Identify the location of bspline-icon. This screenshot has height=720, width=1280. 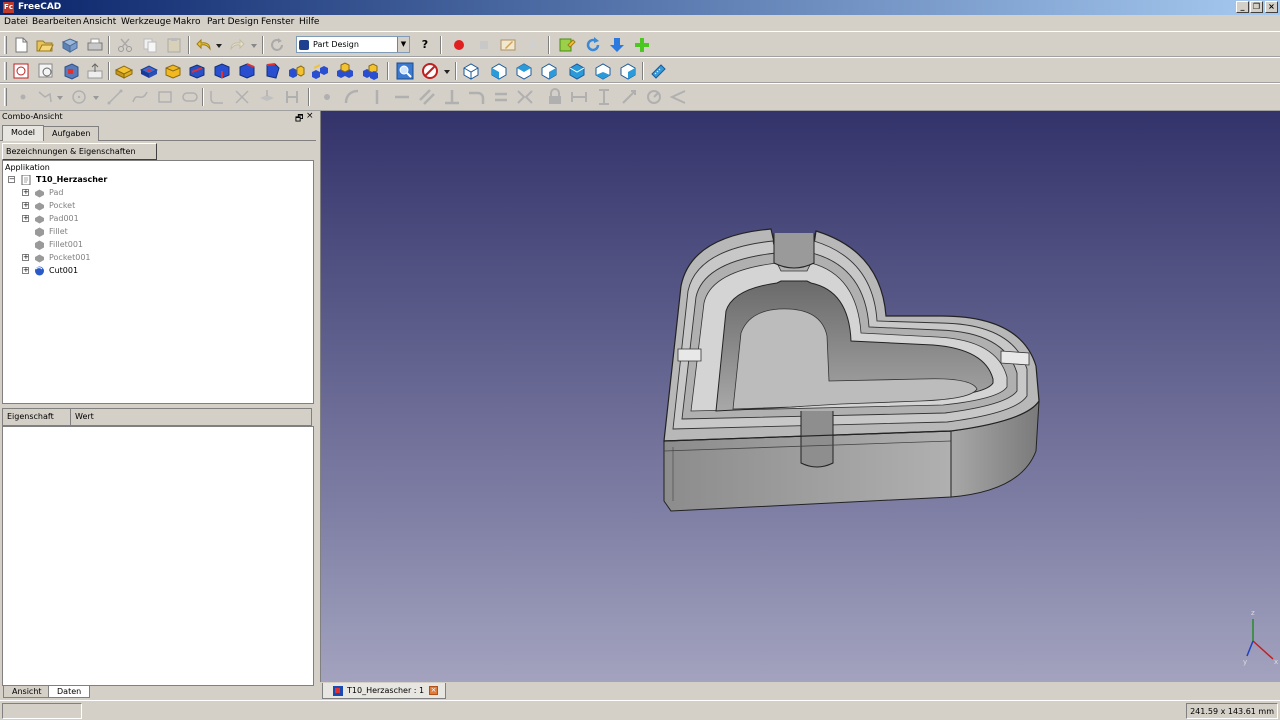
(140, 97).